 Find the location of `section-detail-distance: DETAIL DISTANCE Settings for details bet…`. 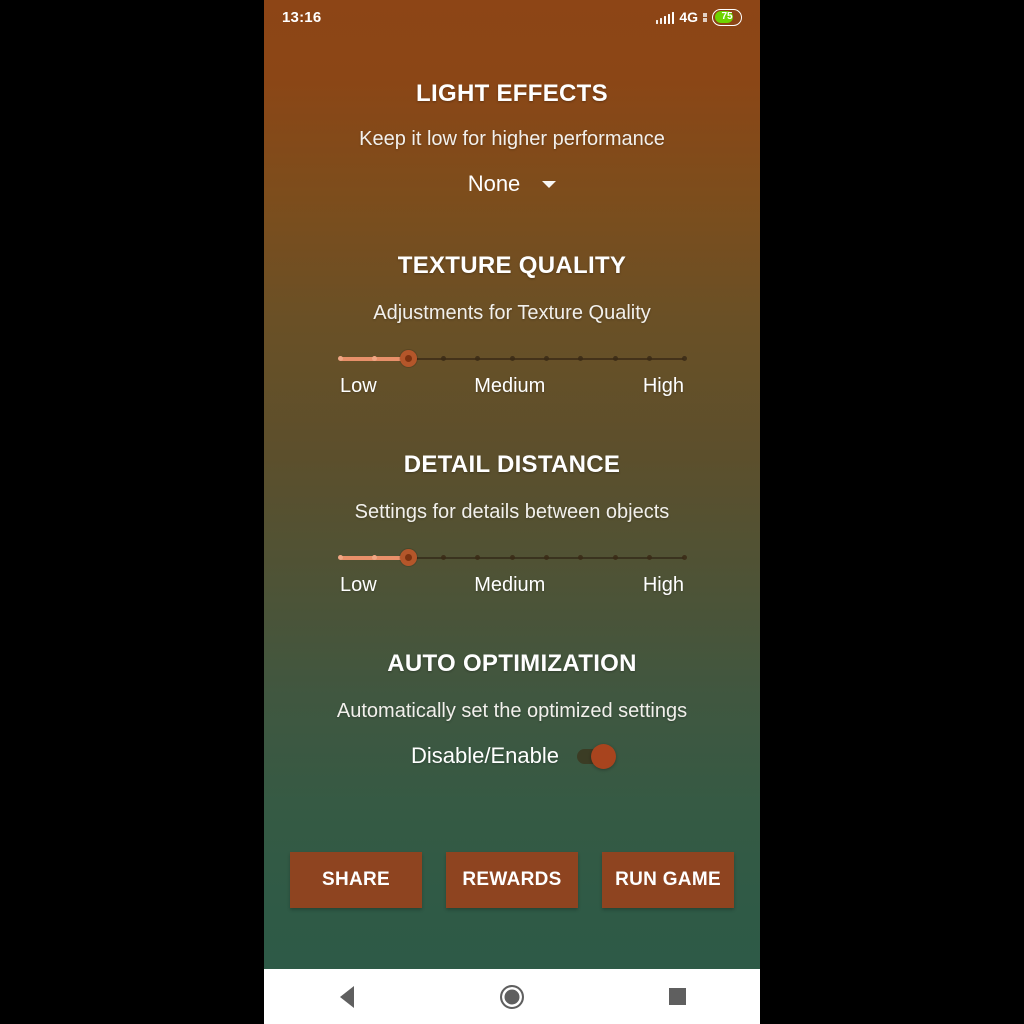

section-detail-distance: DETAIL DISTANCE Settings for details bet… is located at coordinates (512, 524).